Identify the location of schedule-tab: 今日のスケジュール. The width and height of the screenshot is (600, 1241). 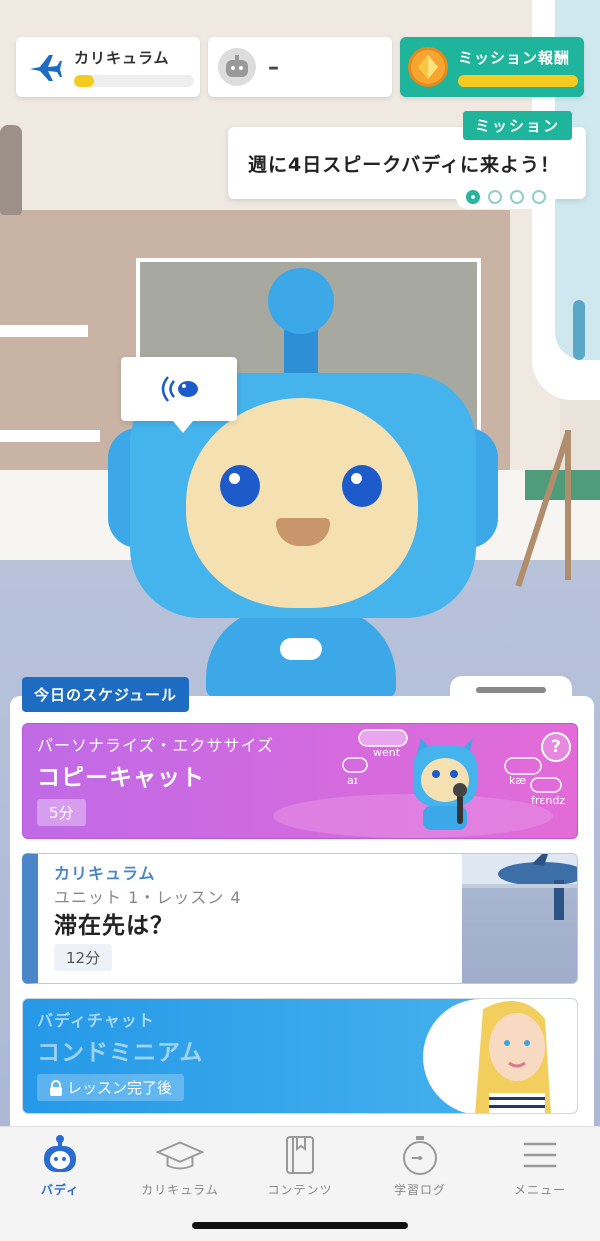
(105, 694).